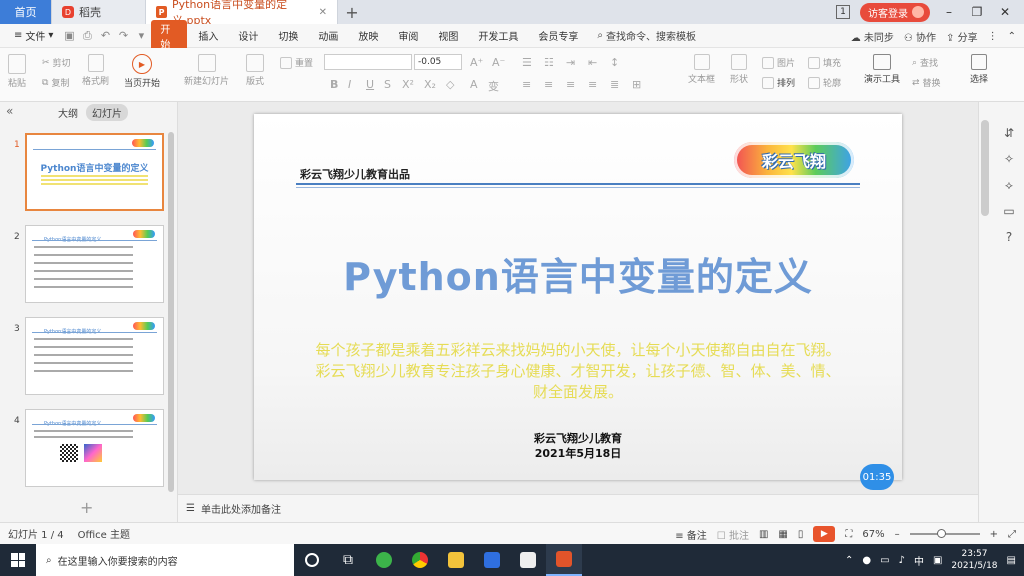  What do you see at coordinates (592, 62) in the screenshot?
I see `outdent-icon: ⇤` at bounding box center [592, 62].